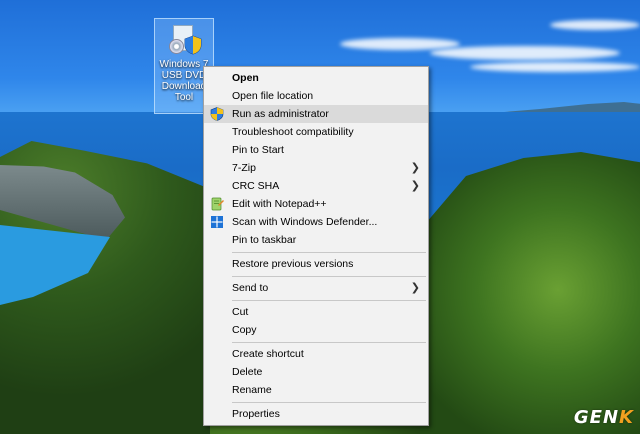 This screenshot has height=434, width=640. Describe the element at coordinates (244, 330) in the screenshot. I see `menu-item-label: Copy` at that location.